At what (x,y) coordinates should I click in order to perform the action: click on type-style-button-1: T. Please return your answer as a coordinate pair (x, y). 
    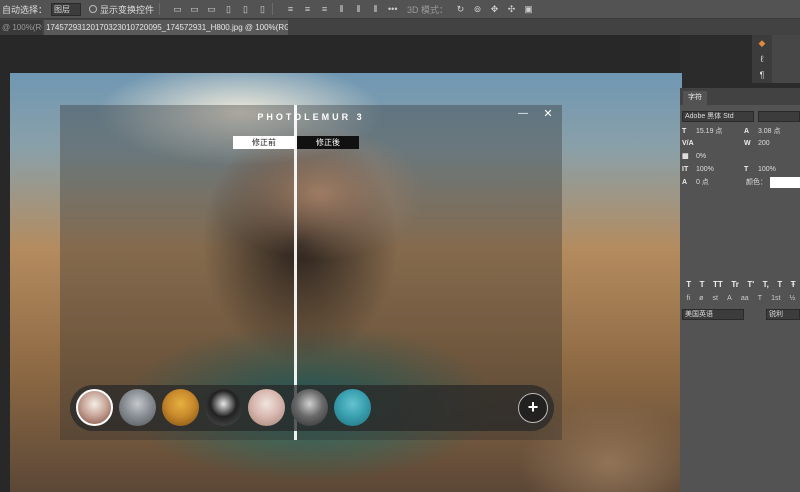
    Looking at the image, I should click on (702, 285).